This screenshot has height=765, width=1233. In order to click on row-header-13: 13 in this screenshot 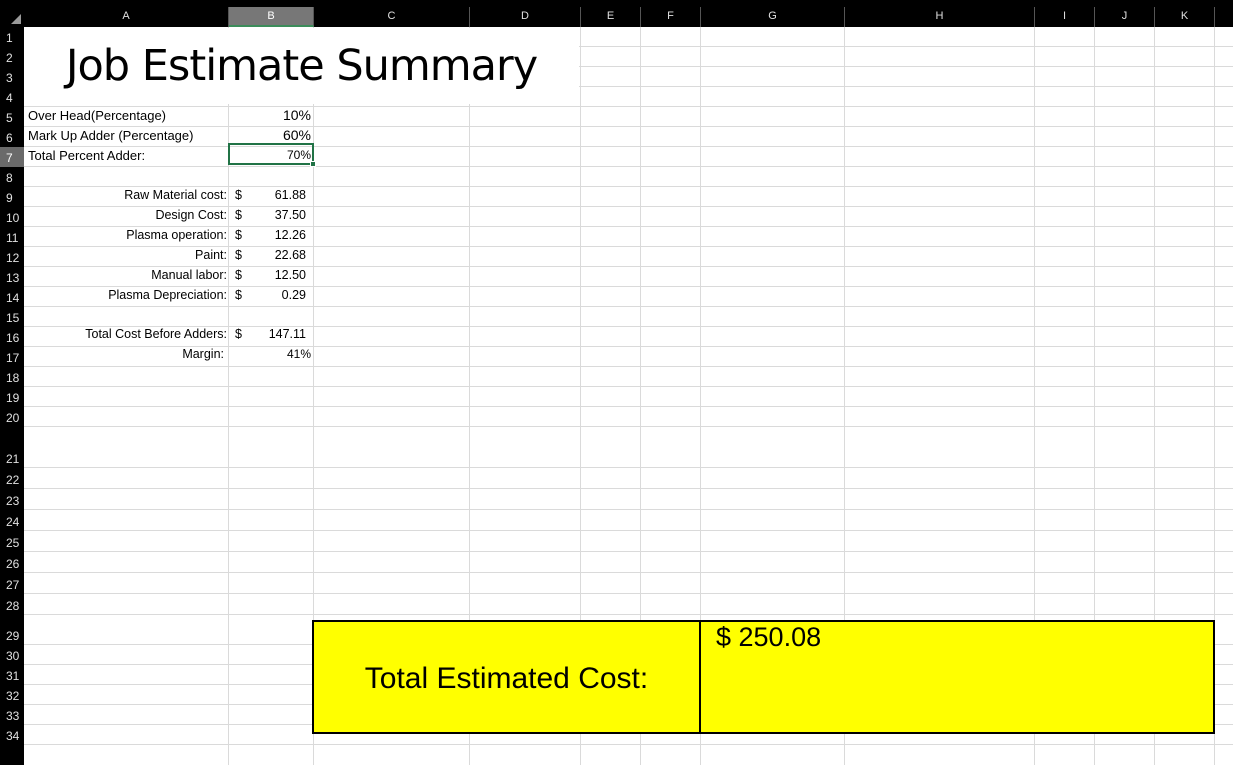, I will do `click(12, 277)`.